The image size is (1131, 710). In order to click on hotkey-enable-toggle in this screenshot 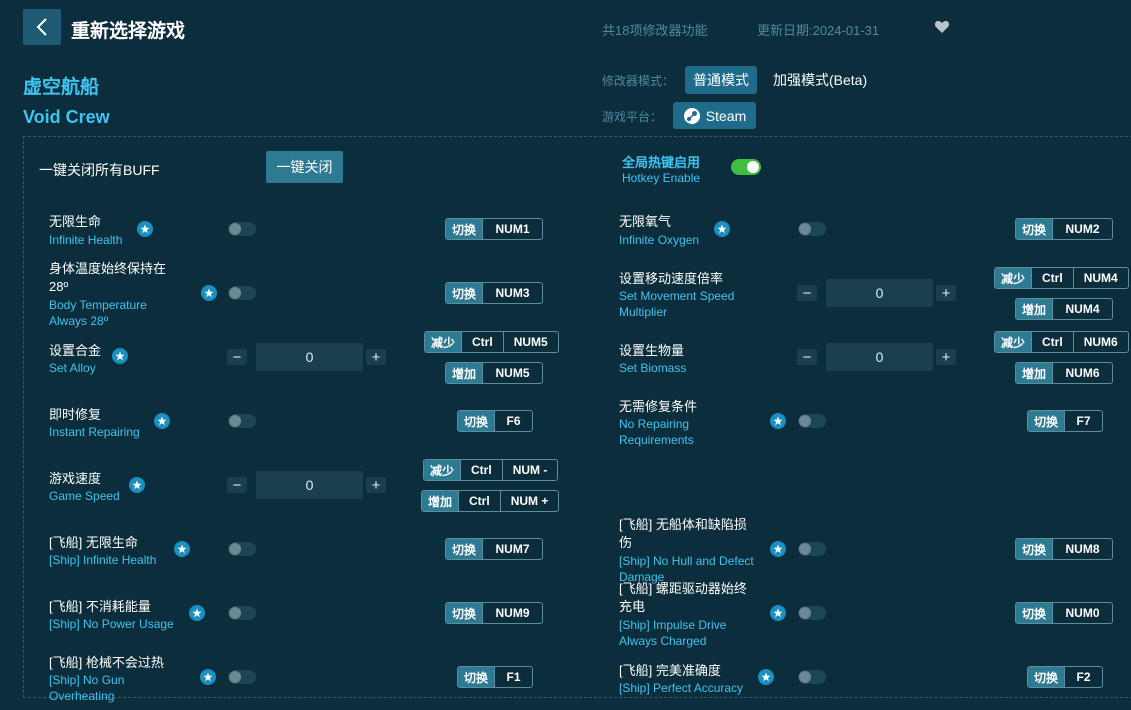, I will do `click(746, 167)`.